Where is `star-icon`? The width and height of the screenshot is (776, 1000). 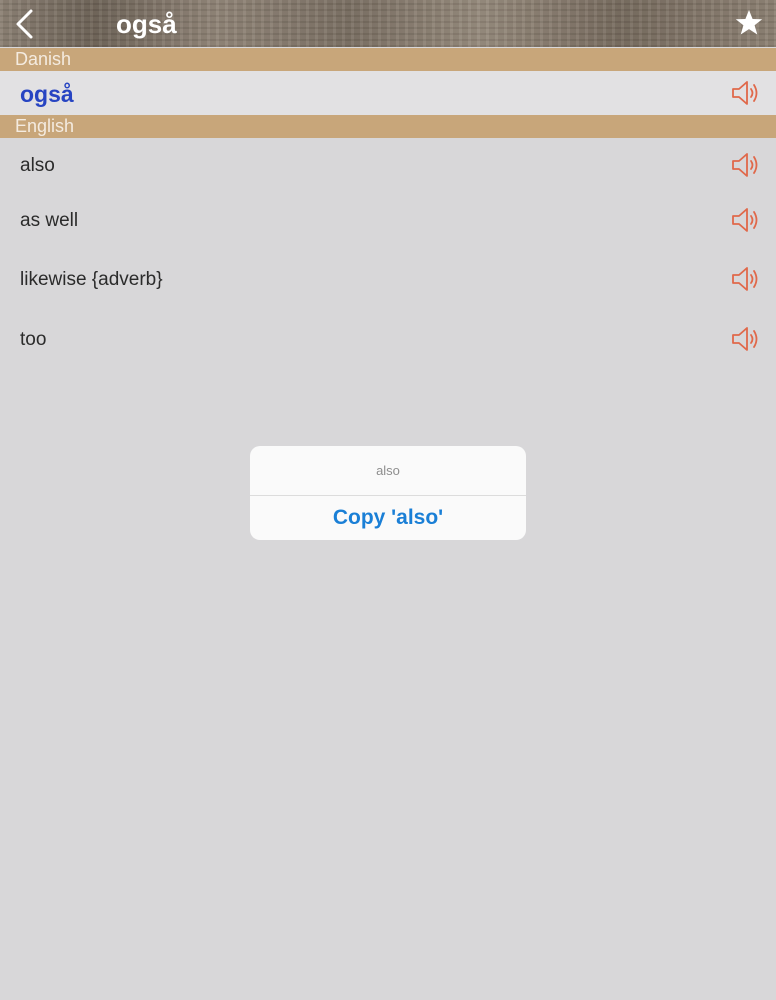 star-icon is located at coordinates (749, 22).